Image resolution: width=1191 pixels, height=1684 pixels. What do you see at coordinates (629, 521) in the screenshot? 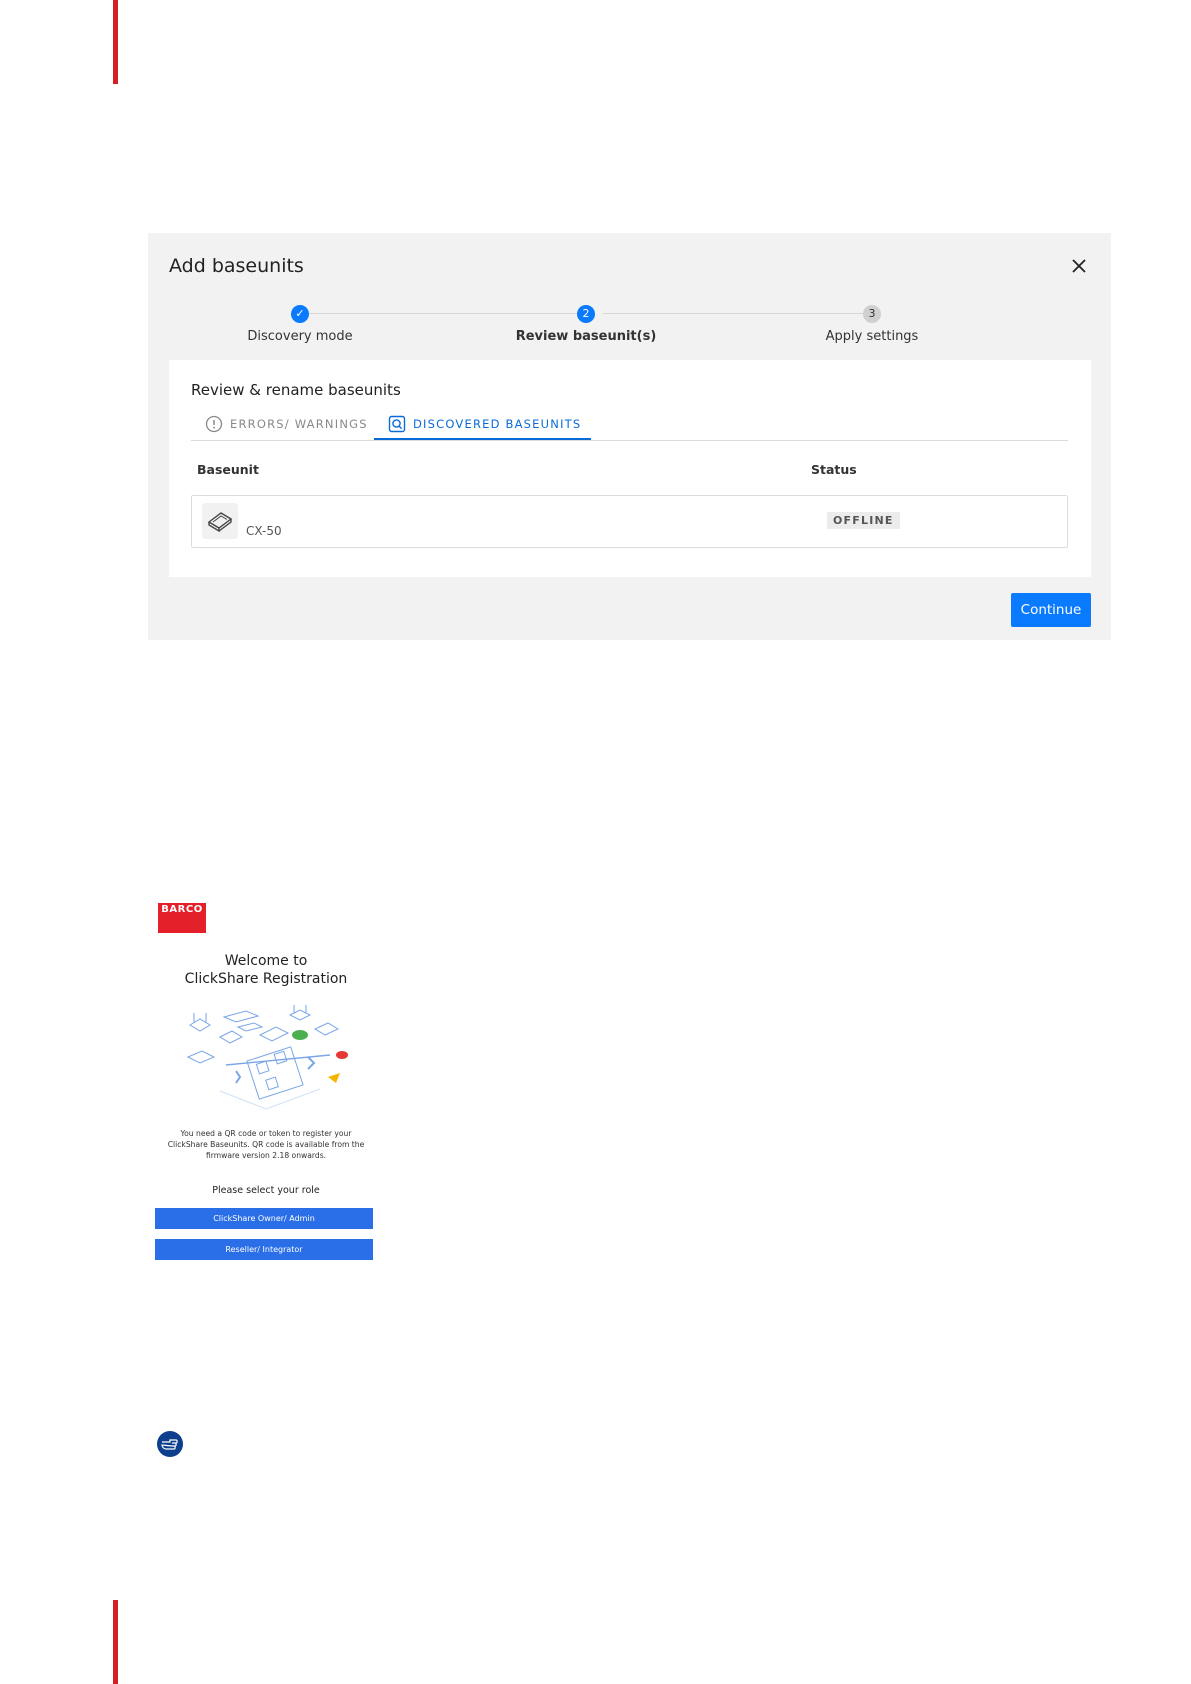
I see `table-row: CX-50 OFFLINE` at bounding box center [629, 521].